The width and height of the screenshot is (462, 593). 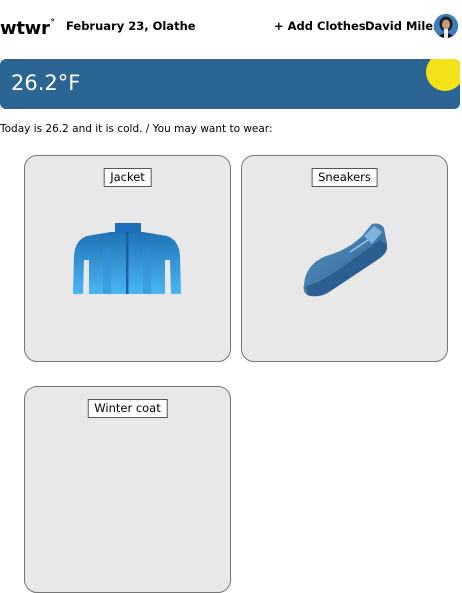 What do you see at coordinates (443, 75) in the screenshot?
I see `sun-icon` at bounding box center [443, 75].